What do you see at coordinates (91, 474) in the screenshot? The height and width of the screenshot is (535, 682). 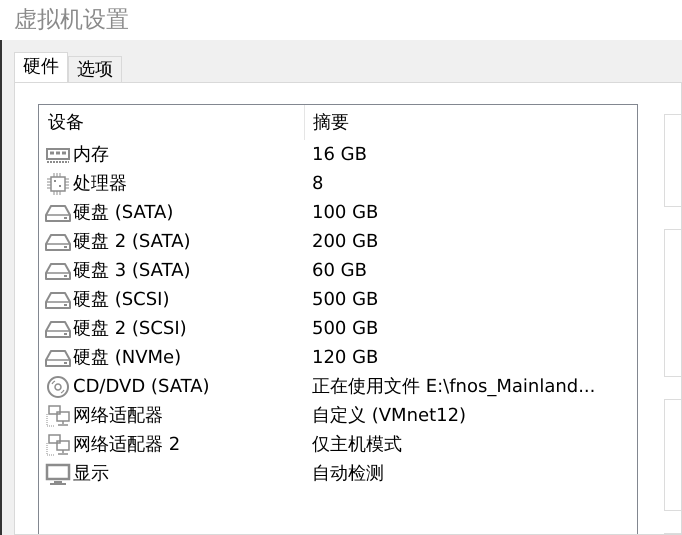 I see `device-name: 显示` at bounding box center [91, 474].